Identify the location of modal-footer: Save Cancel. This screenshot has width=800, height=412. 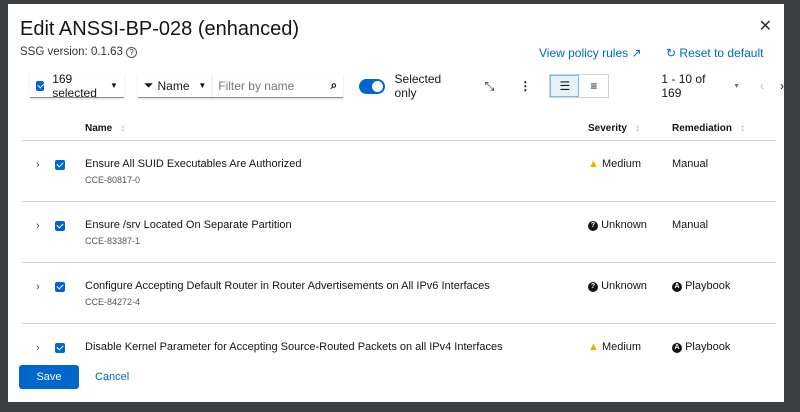
(396, 381).